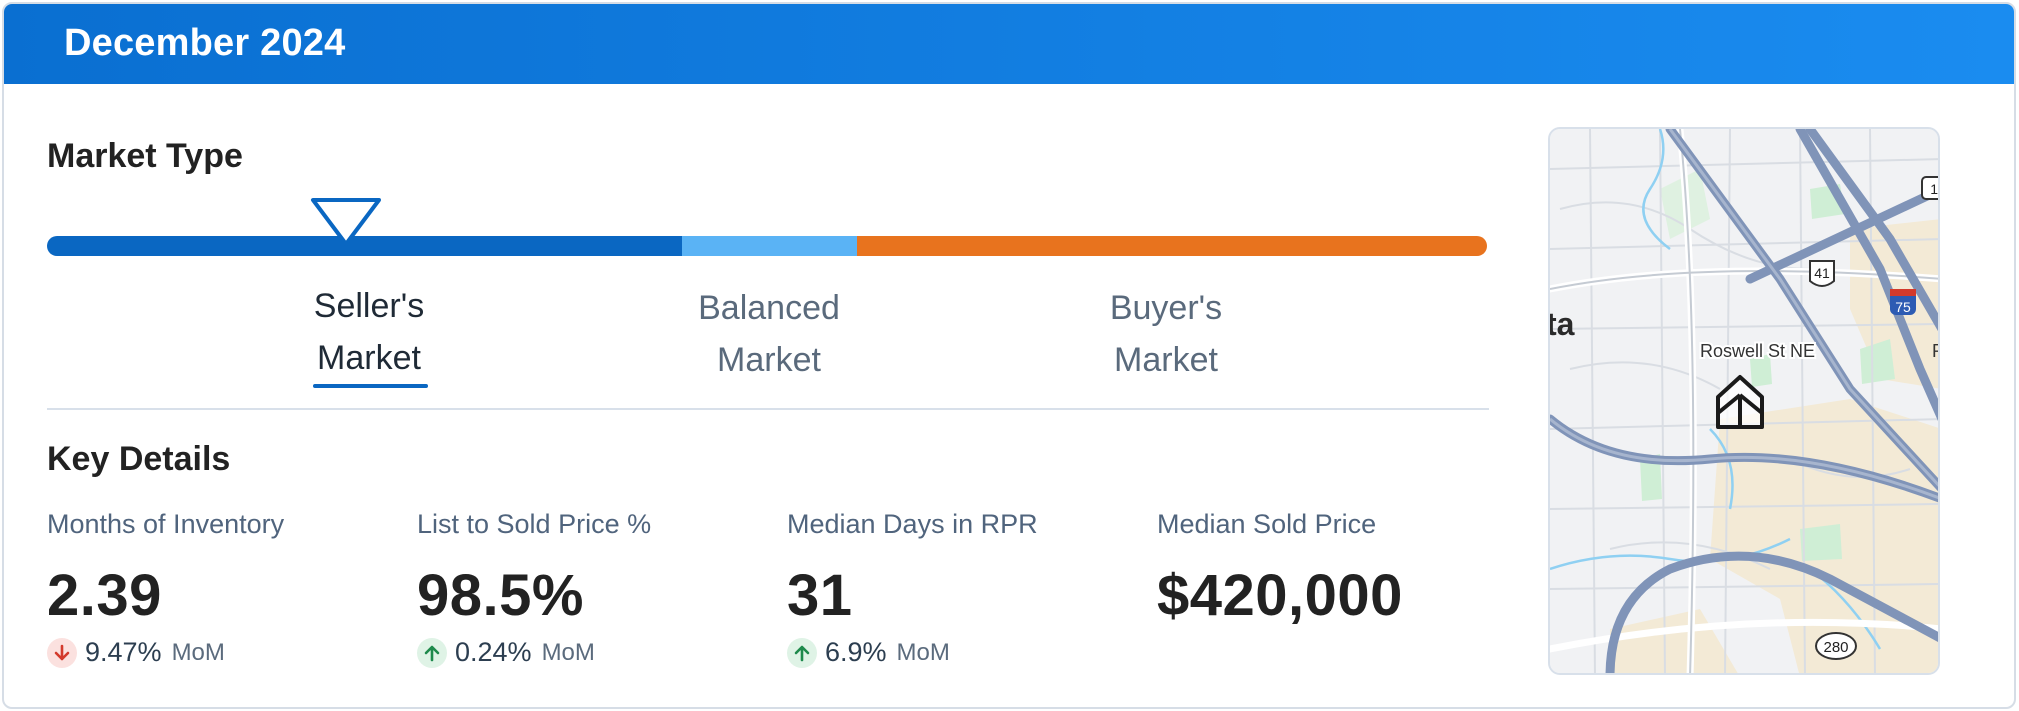  I want to click on svg-text: 12, so click(1935, 189).